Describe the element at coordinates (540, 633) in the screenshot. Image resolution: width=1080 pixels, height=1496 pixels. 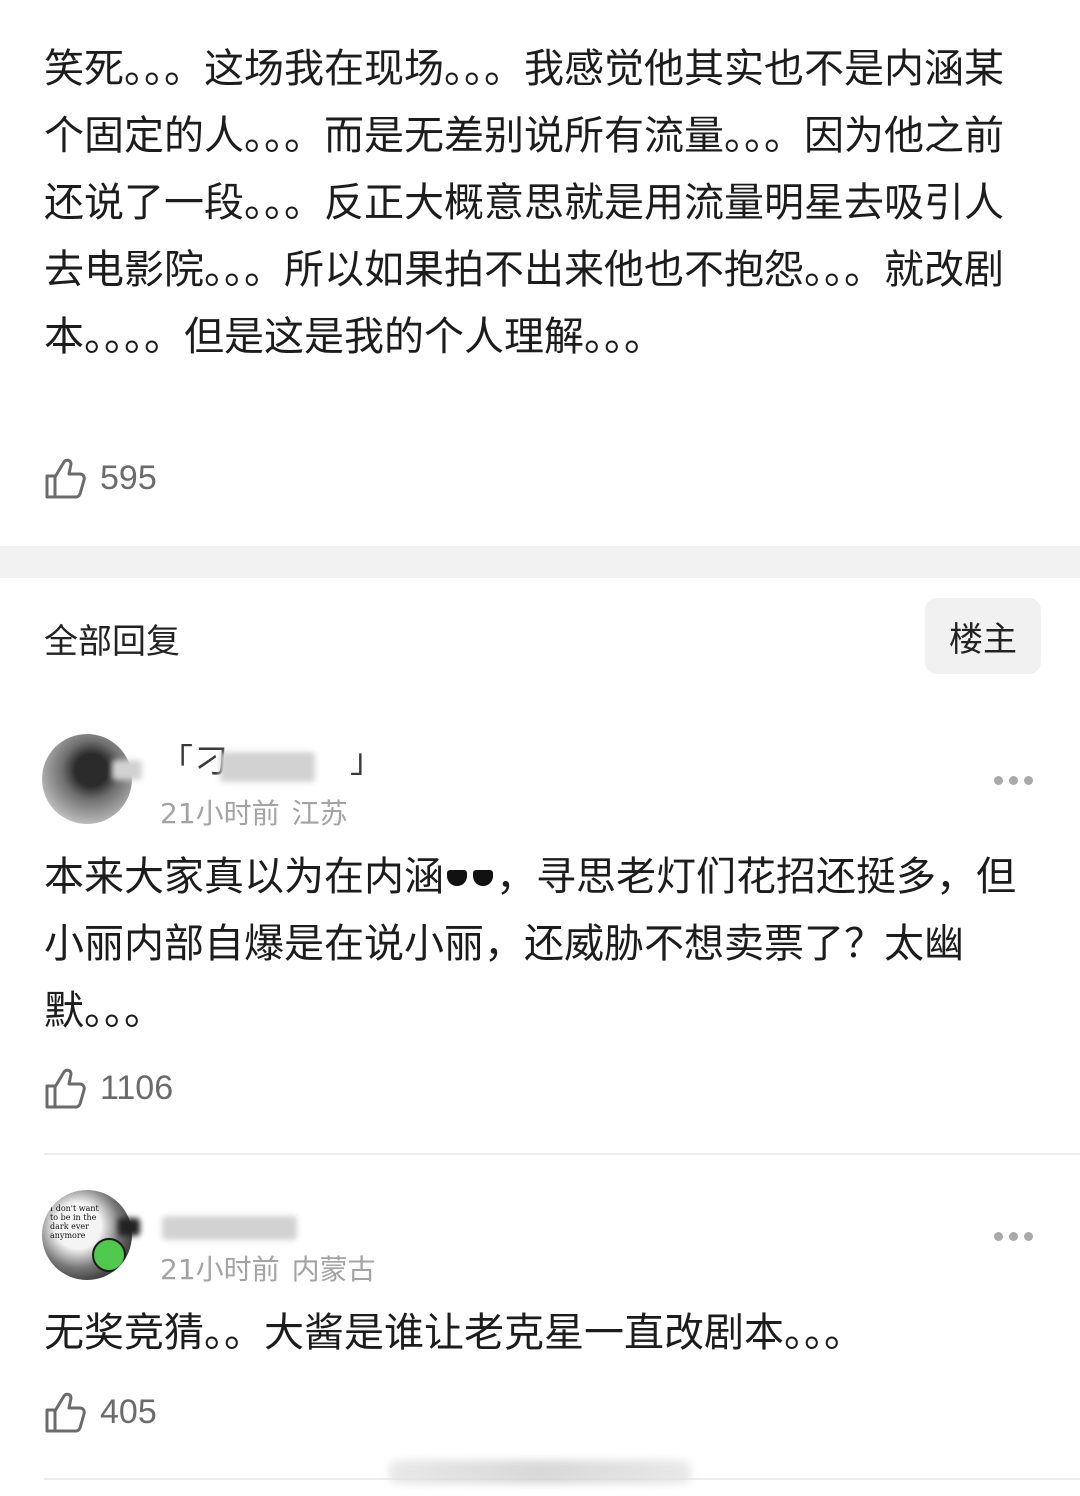
I see `replies-header: 全部回复 楼主` at that location.